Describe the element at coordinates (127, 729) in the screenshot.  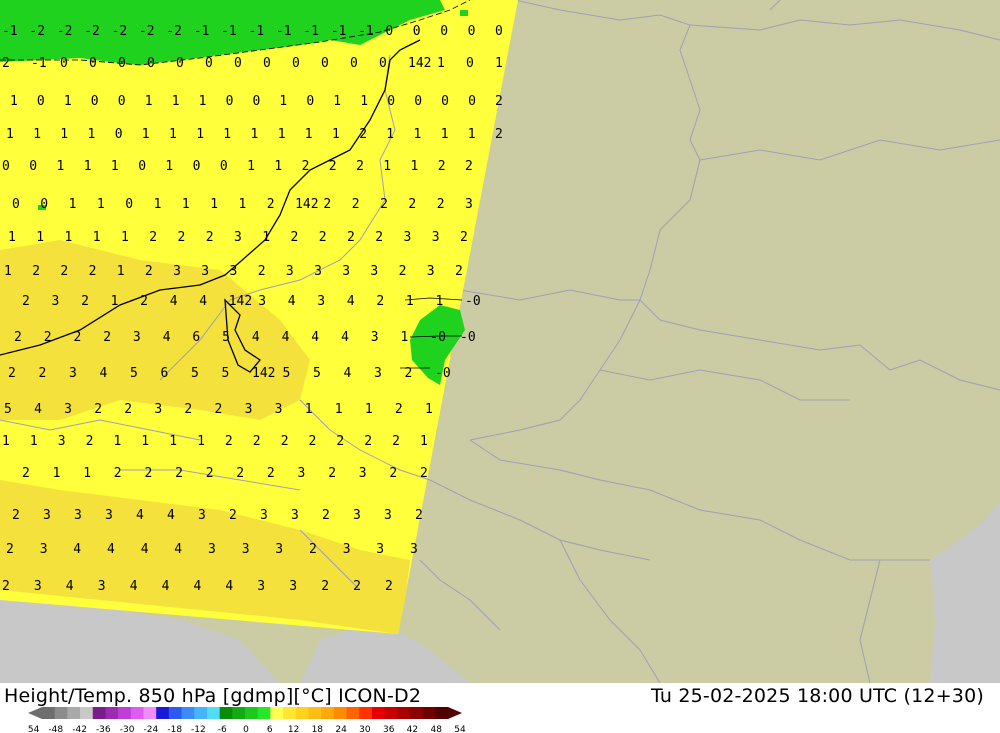
I see `legend-tick-label: -30` at that location.